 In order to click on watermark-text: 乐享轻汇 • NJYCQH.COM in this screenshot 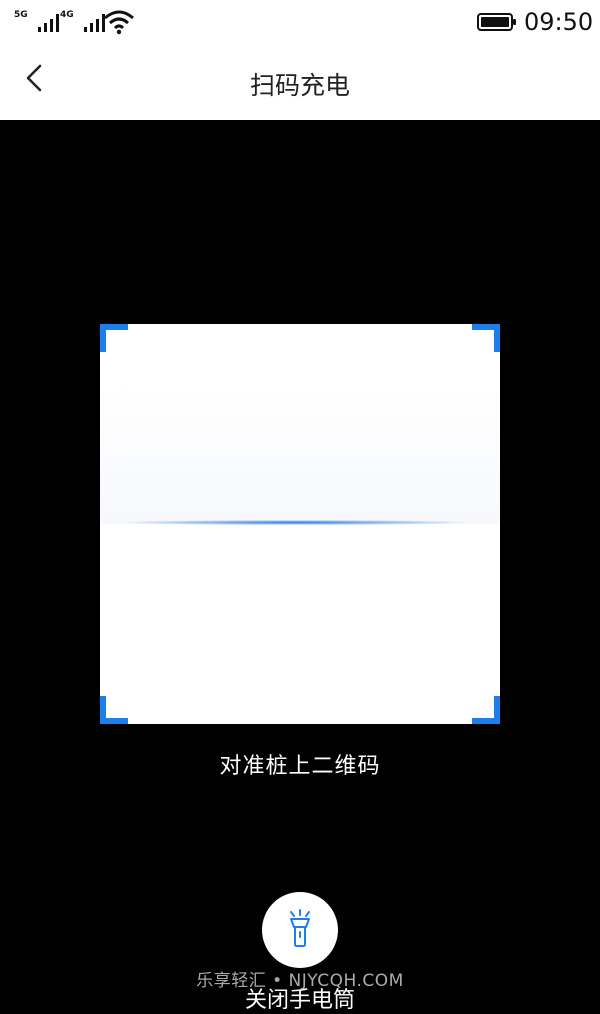, I will do `click(300, 981)`.